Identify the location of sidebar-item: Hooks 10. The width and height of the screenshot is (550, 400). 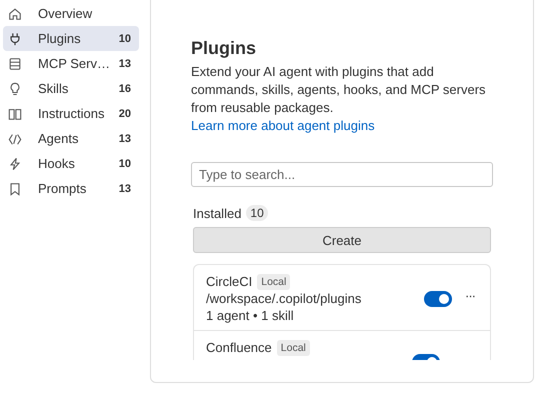
(71, 163).